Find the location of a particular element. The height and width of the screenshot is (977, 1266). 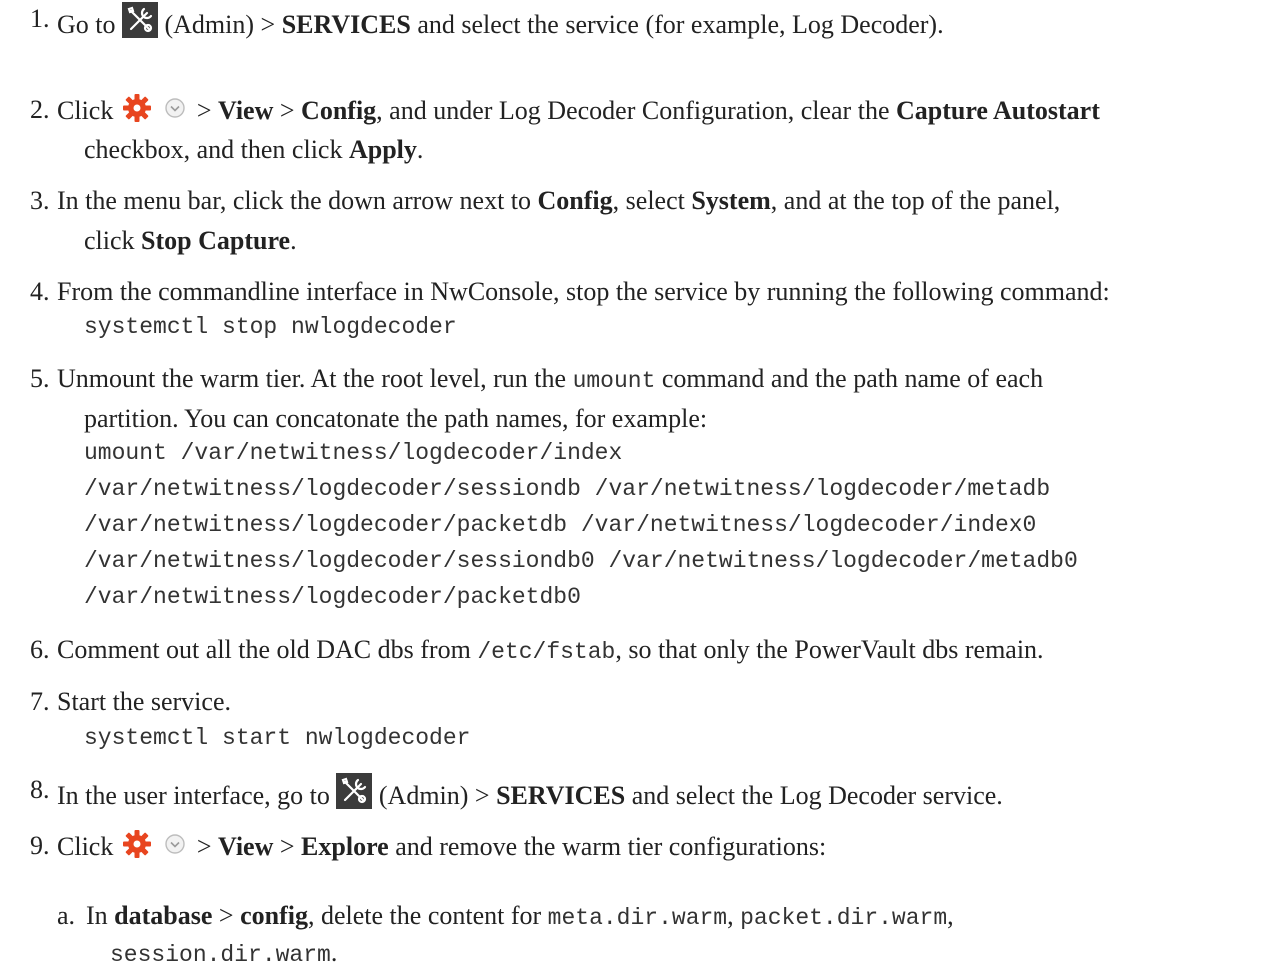

inline-code: /etc/fstab is located at coordinates (546, 652).